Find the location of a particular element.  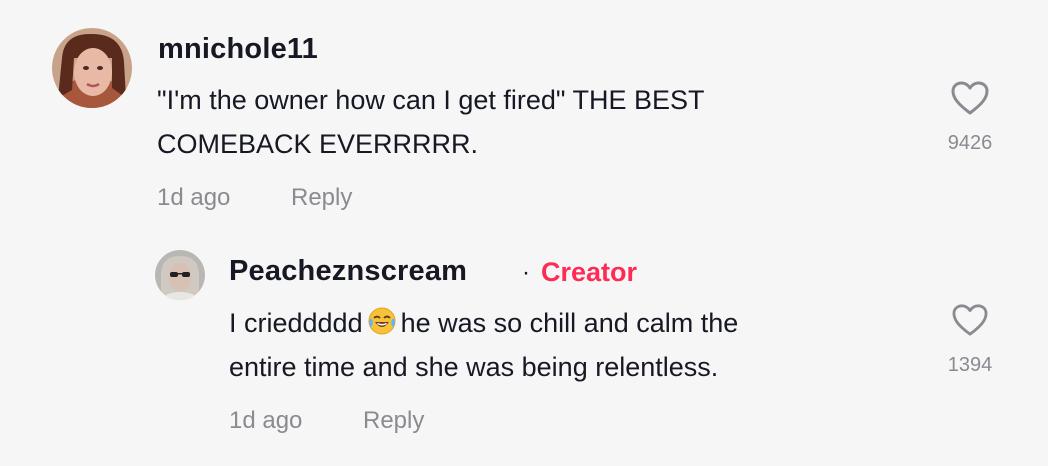

comment-text-segment: I crieddddd is located at coordinates (296, 323).